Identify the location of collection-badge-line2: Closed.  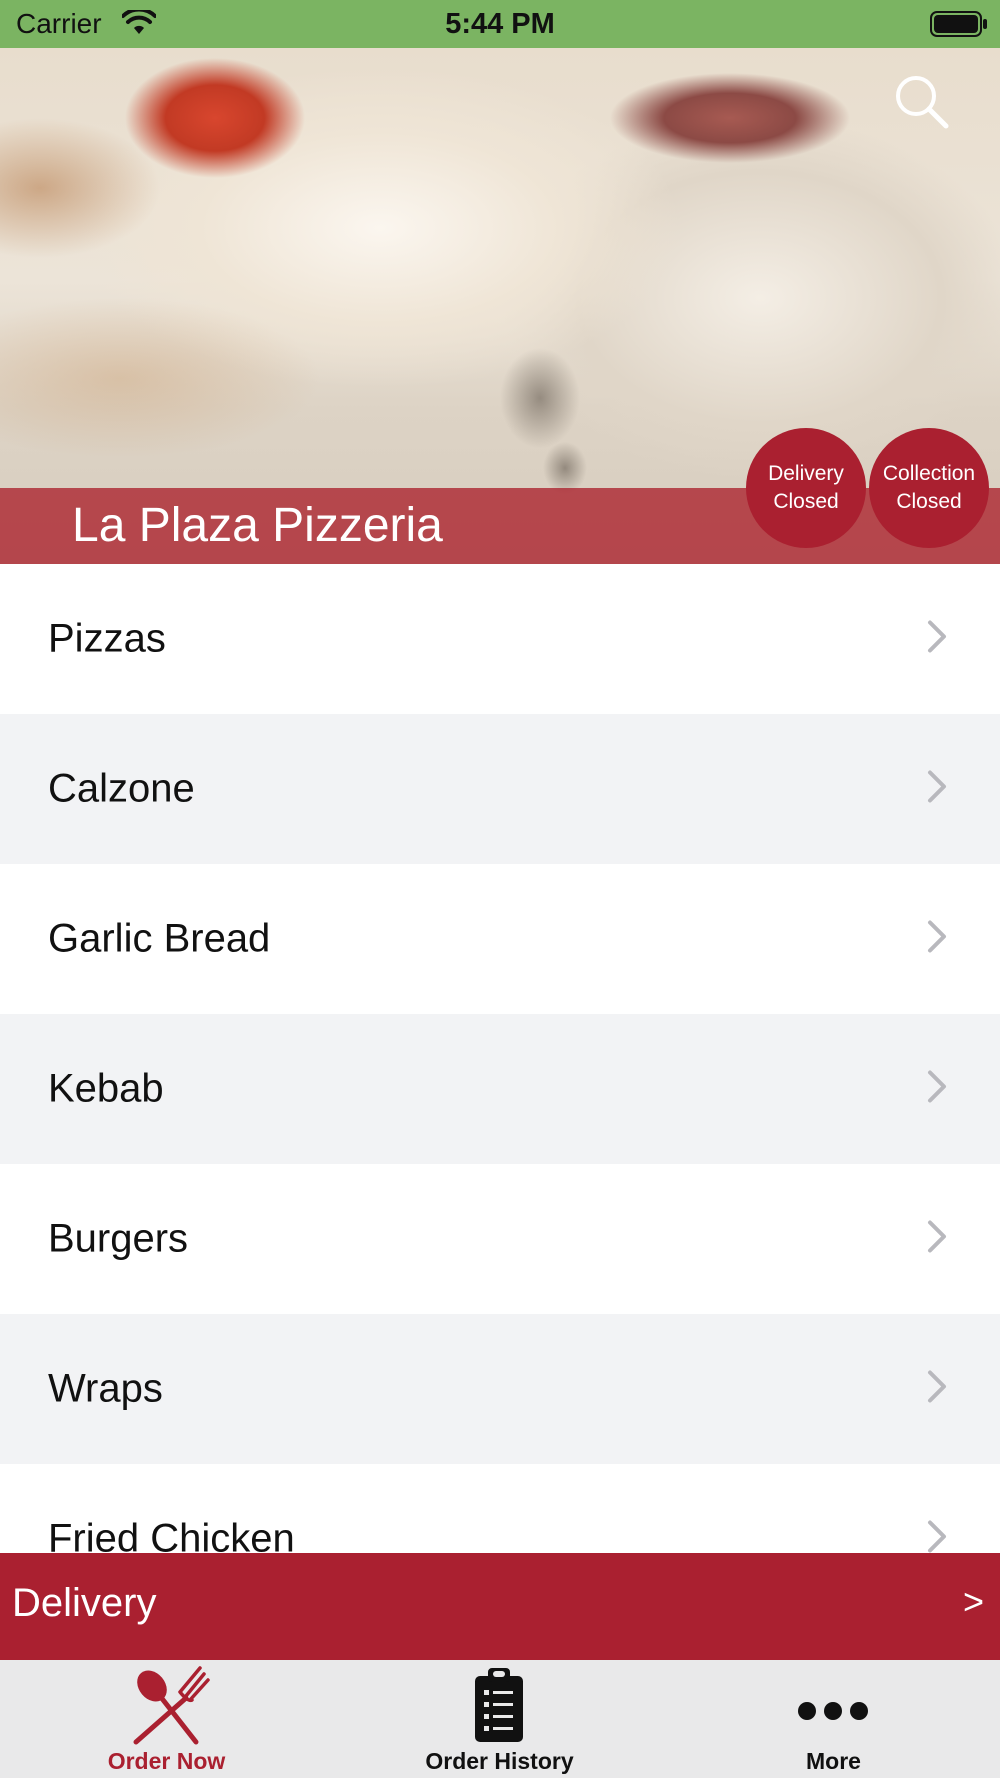
(929, 501).